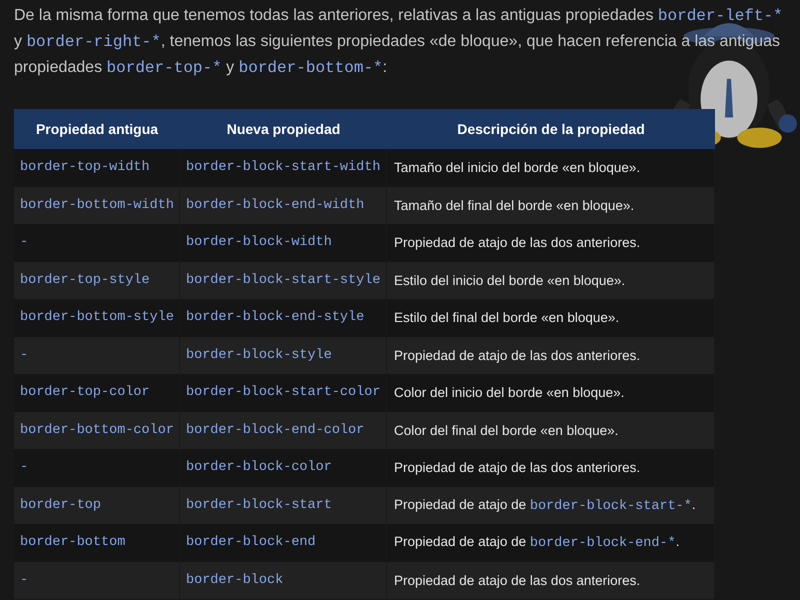 Image resolution: width=800 pixels, height=600 pixels. Describe the element at coordinates (551, 129) in the screenshot. I see `column-header: Descripción de la propiedad` at that location.